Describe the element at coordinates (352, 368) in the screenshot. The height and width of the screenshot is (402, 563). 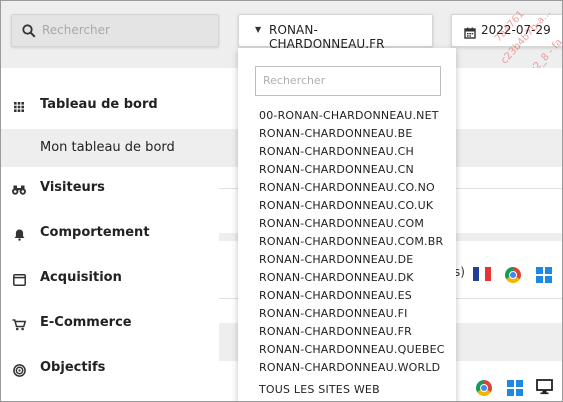
I see `site-option: RONAN-CHARDONNEAU.WORLD` at that location.